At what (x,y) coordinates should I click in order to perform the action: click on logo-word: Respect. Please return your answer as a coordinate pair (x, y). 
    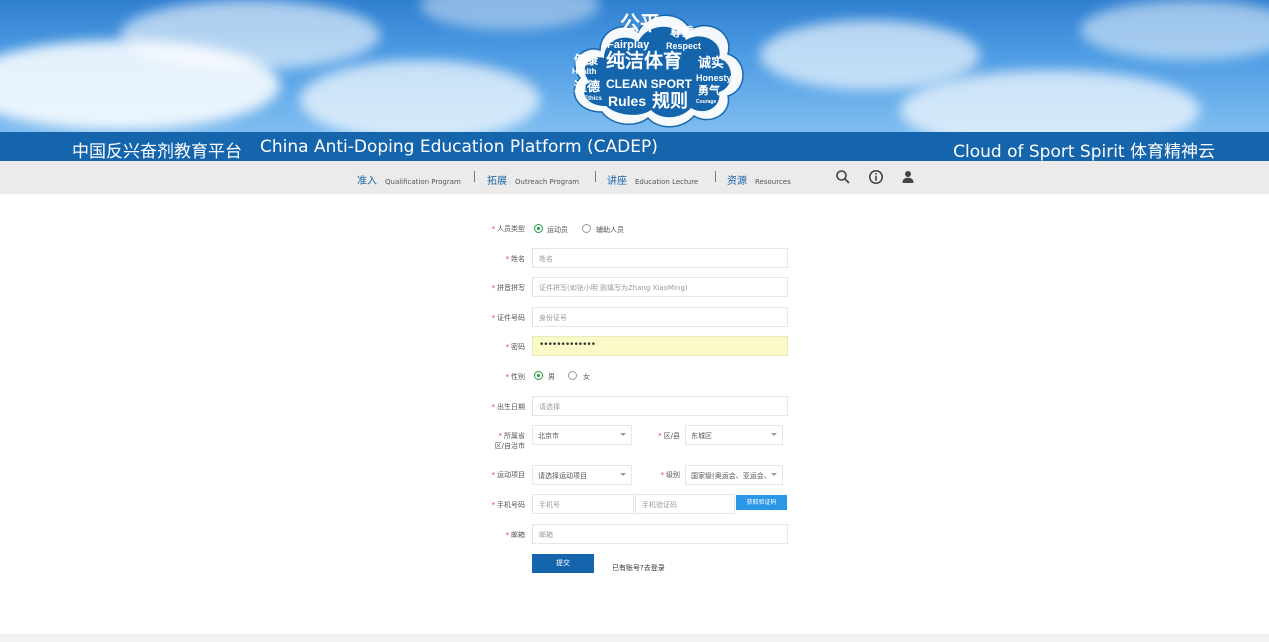
    Looking at the image, I should click on (684, 46).